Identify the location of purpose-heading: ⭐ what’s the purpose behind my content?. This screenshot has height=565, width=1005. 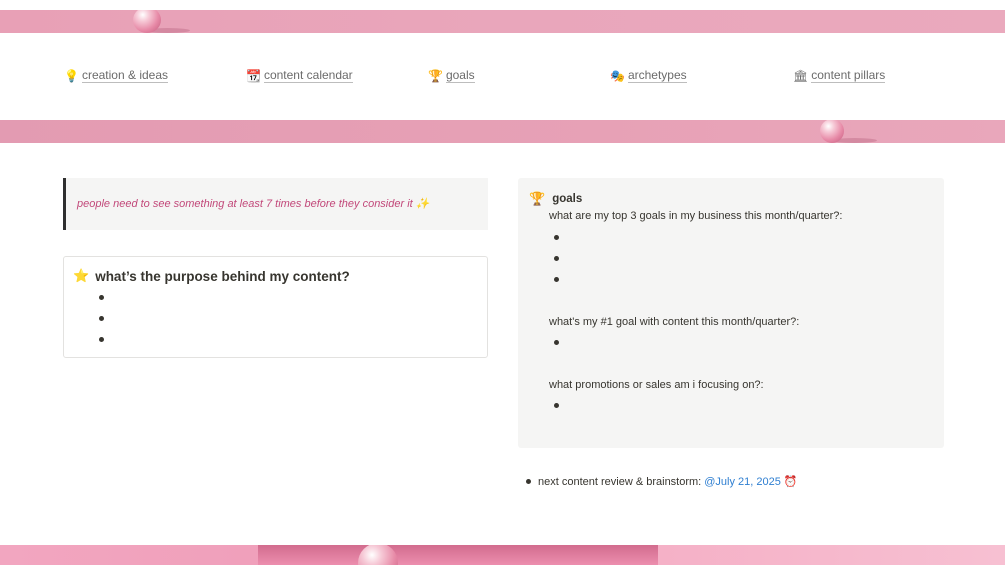
(211, 276).